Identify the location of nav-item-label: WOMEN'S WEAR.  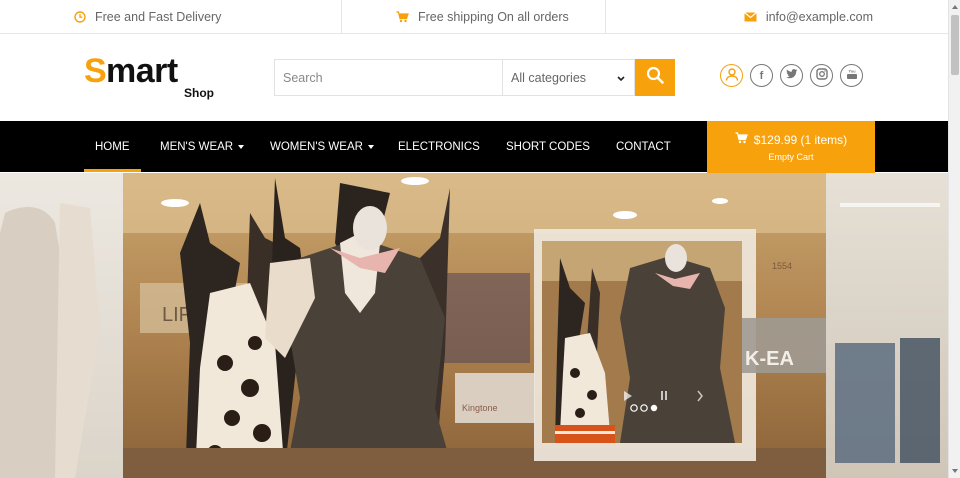
(316, 146).